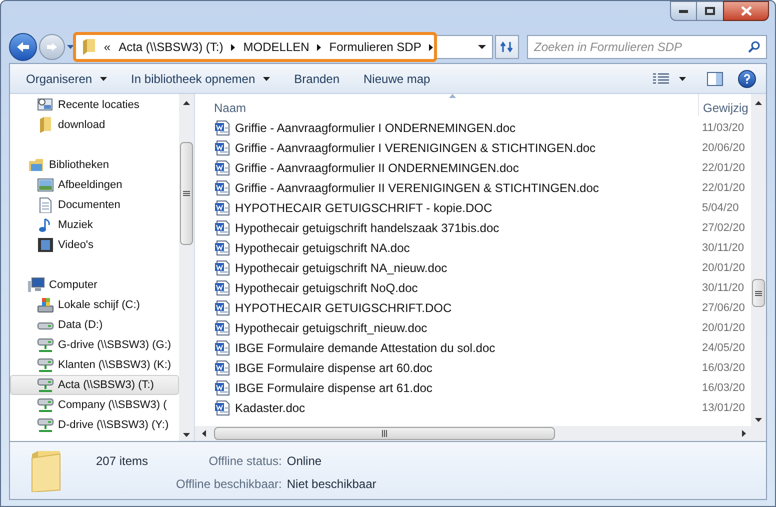 The image size is (776, 507). Describe the element at coordinates (333, 388) in the screenshot. I see `file-name: IBGE Formulaire dispense art 61.doc` at that location.